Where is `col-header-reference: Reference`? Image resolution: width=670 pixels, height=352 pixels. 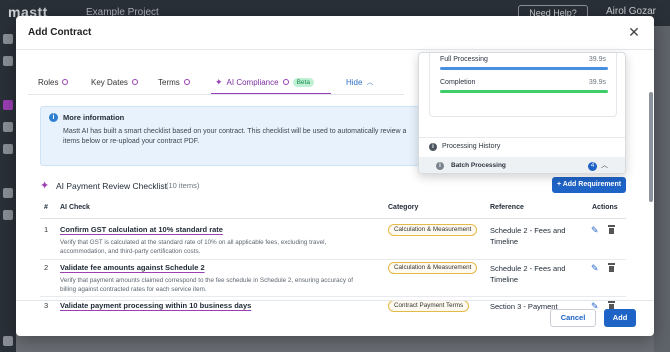 col-header-reference: Reference is located at coordinates (507, 207).